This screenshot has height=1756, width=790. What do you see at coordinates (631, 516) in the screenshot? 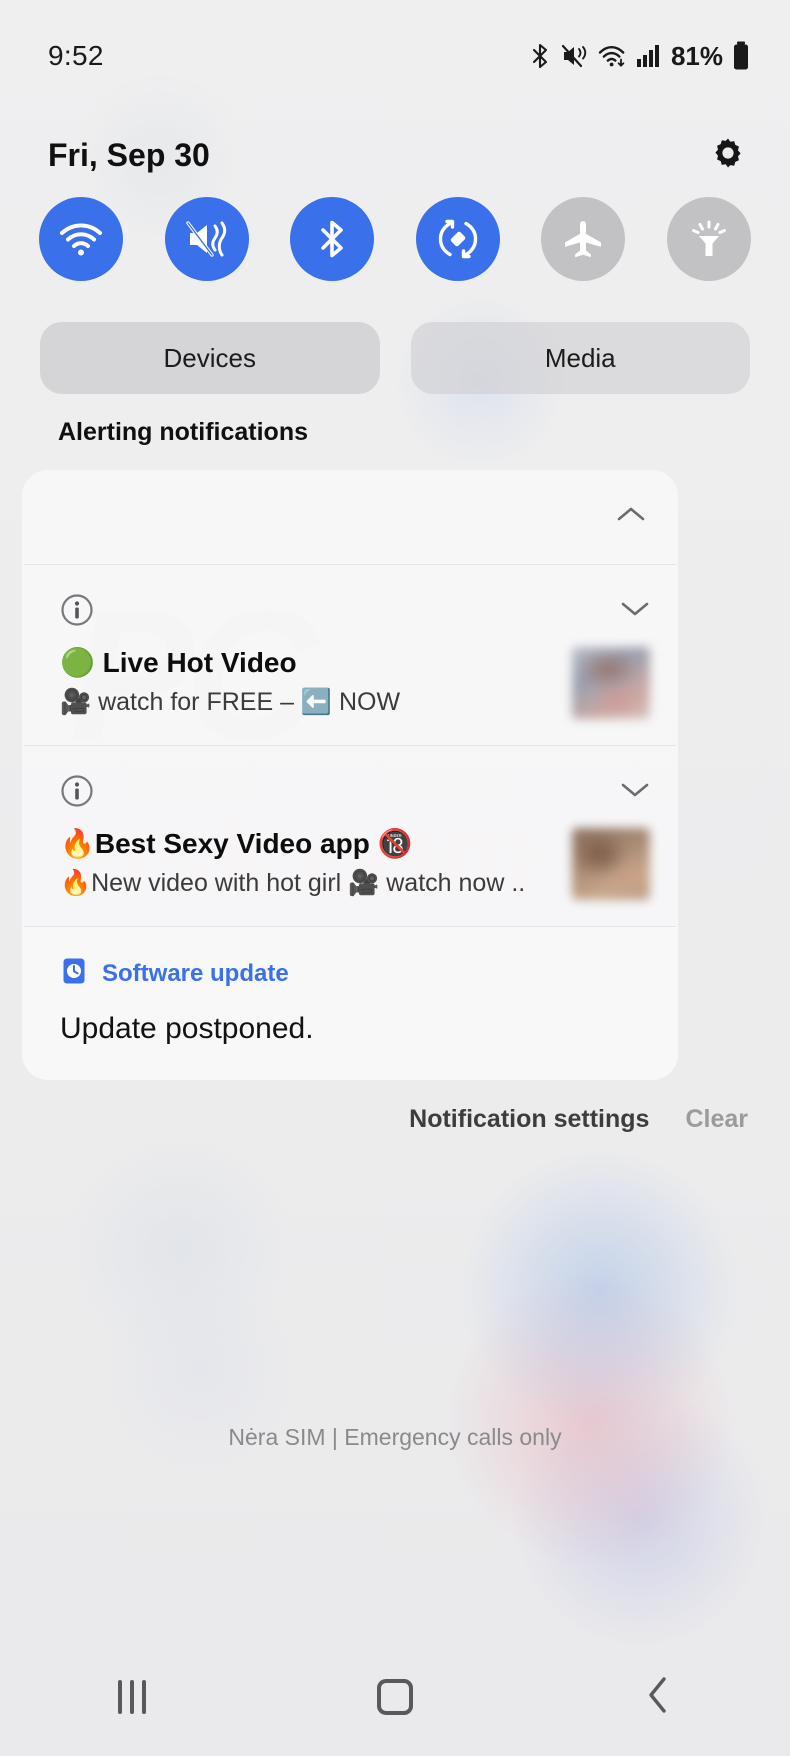
I see `chevron-up-icon` at bounding box center [631, 516].